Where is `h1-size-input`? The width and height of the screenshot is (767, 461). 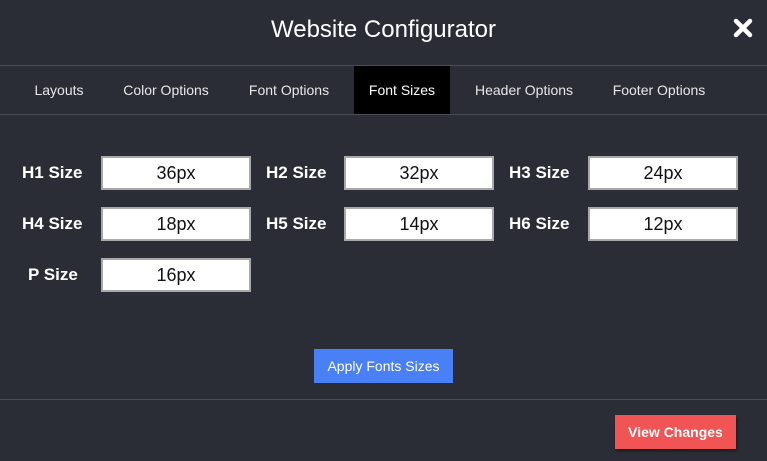 h1-size-input is located at coordinates (176, 173).